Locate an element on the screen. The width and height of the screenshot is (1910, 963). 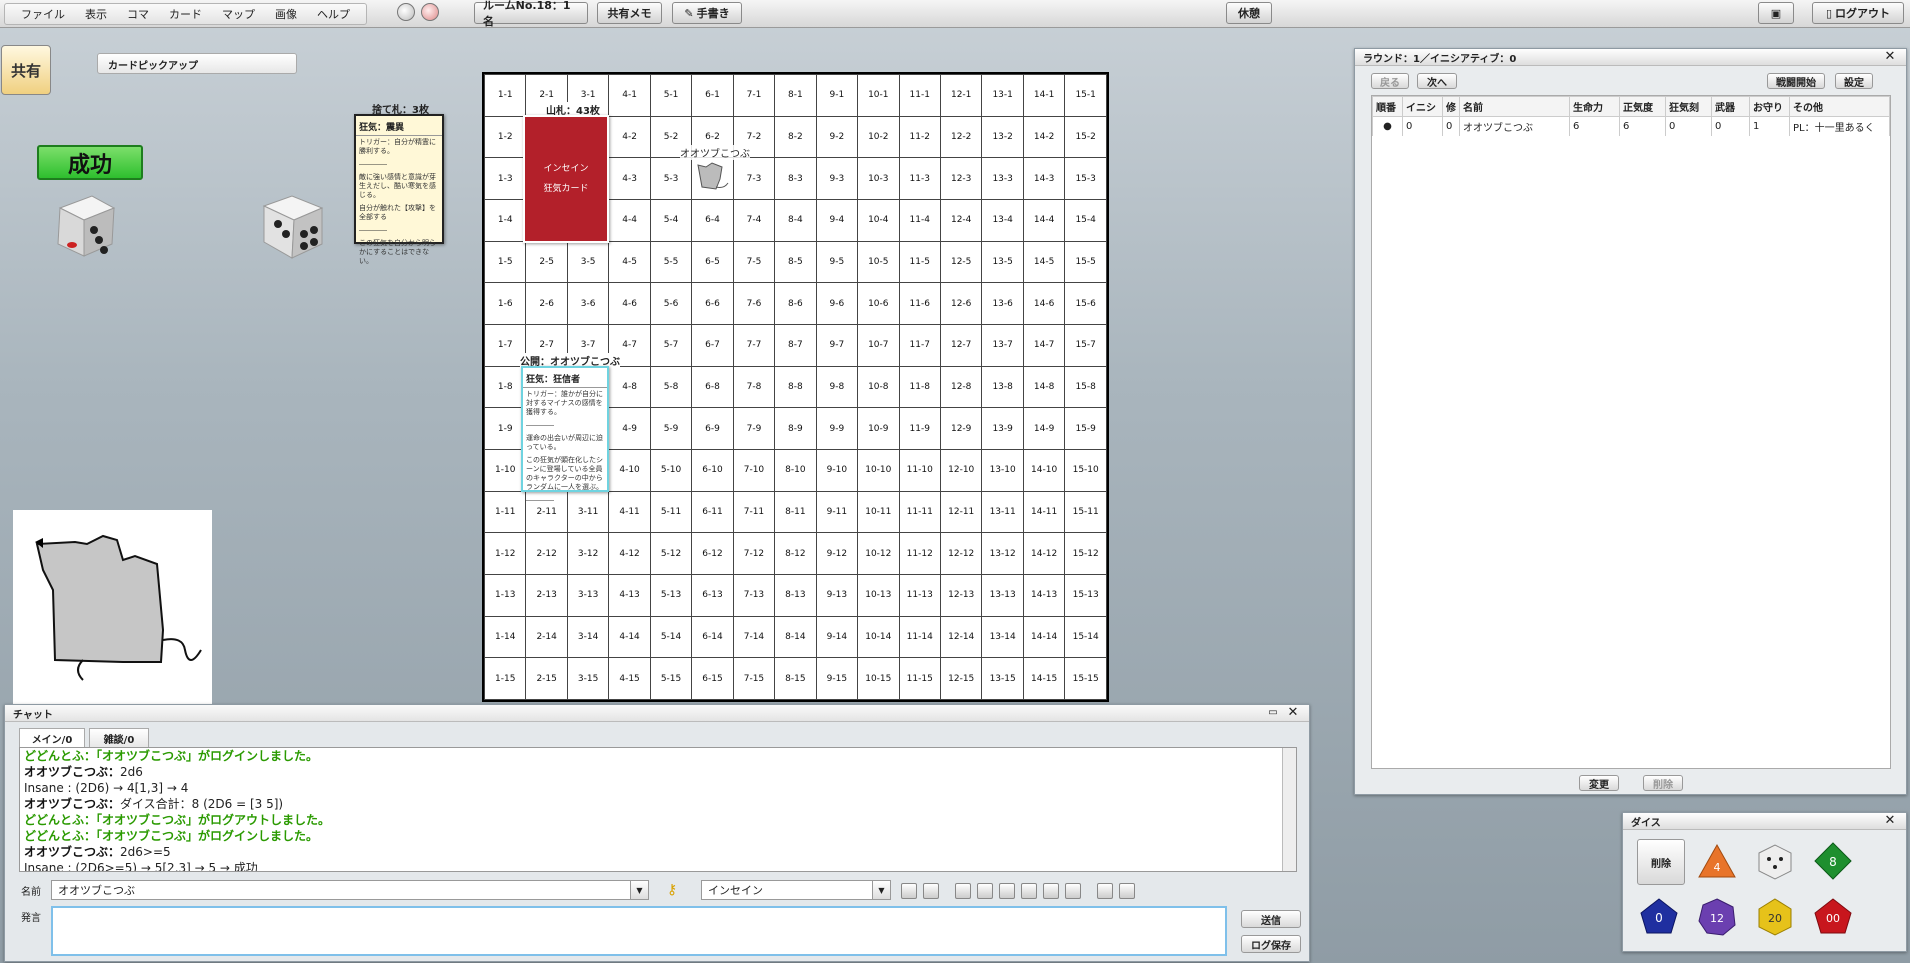
board-cell: 11-8 is located at coordinates (919, 387).